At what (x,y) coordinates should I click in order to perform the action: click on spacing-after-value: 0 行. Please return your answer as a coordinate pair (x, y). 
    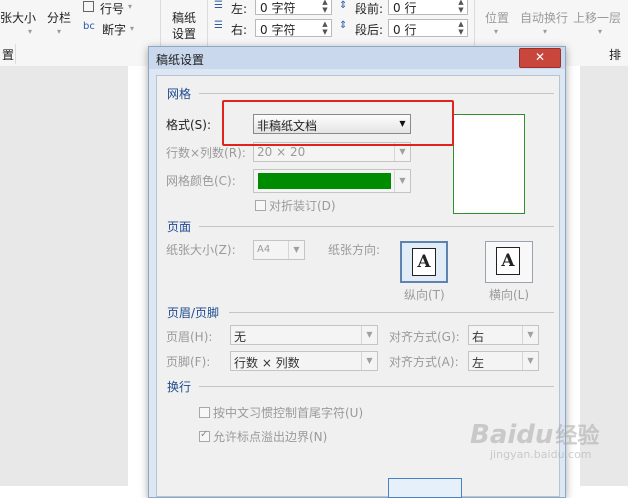
    Looking at the image, I should click on (405, 30).